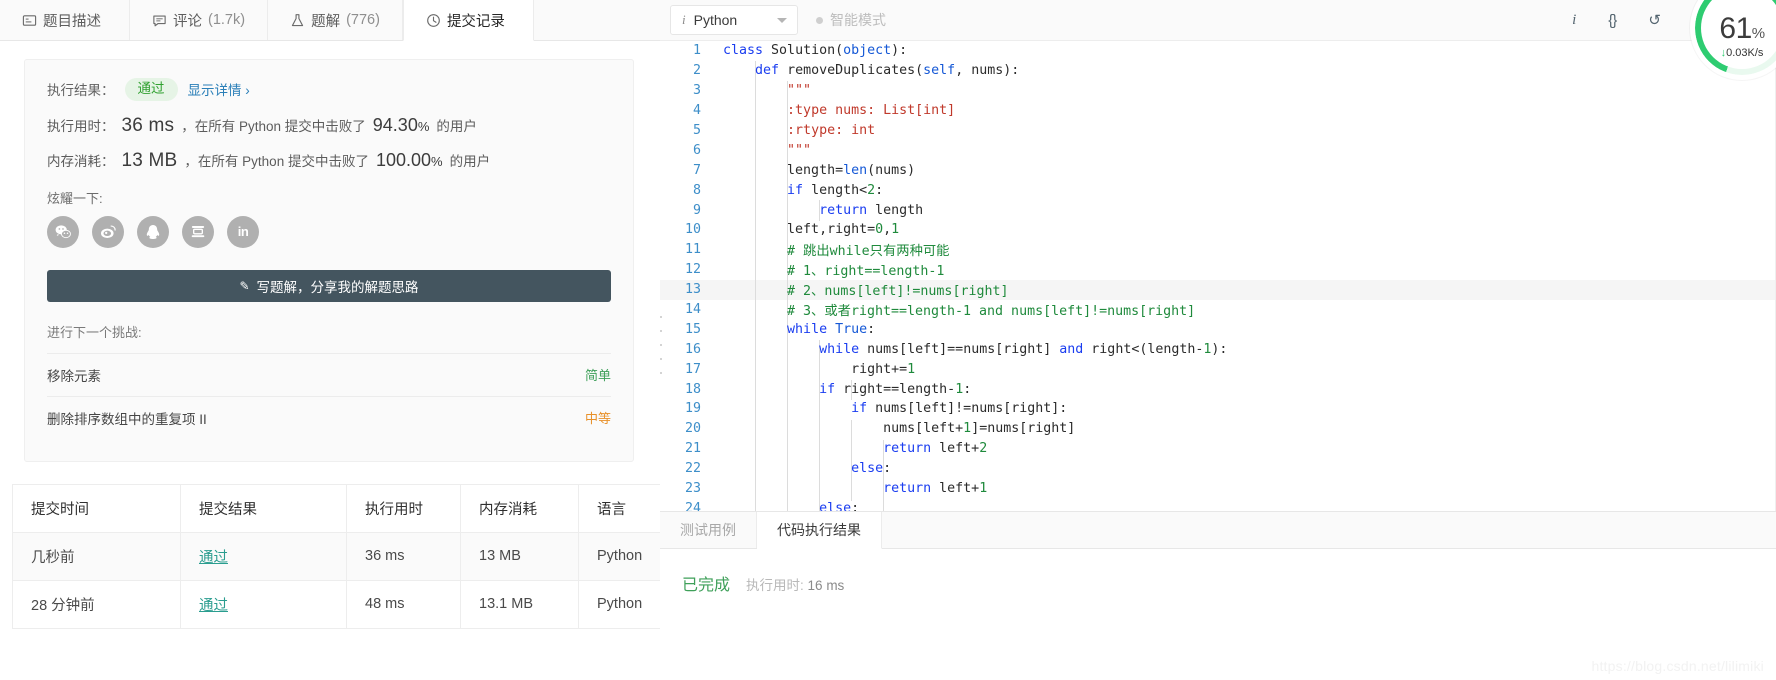 This screenshot has height=680, width=1776. I want to click on code-line: 7 length=len(nums), so click(1217, 170).